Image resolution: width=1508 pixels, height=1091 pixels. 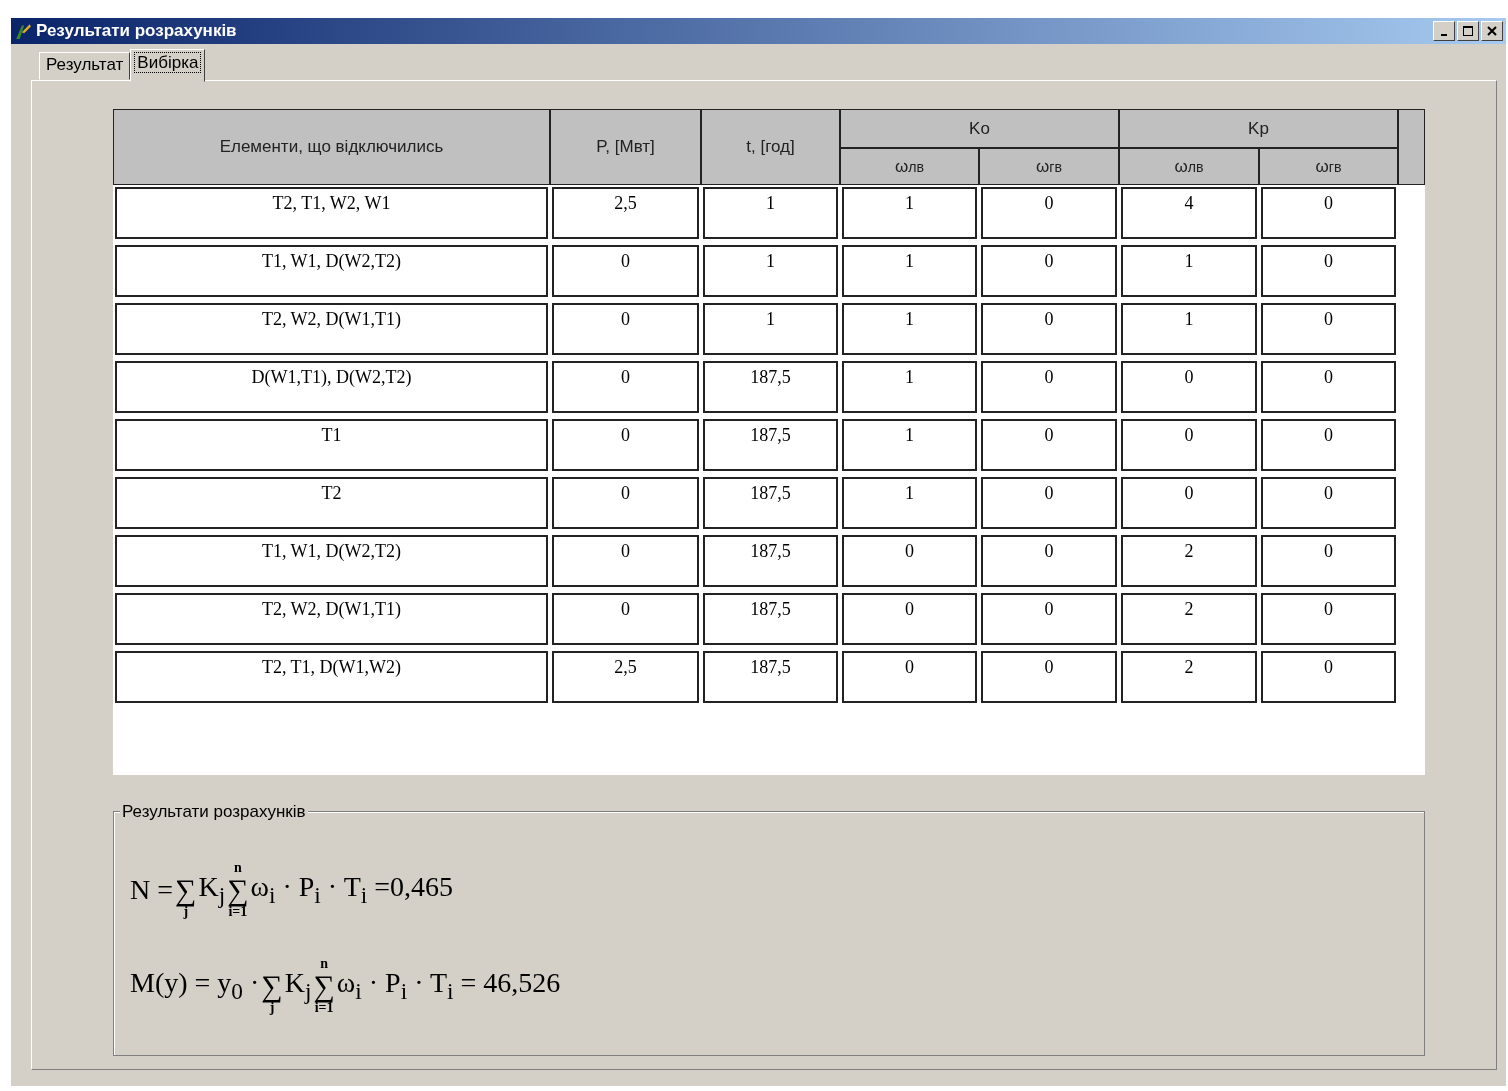 What do you see at coordinates (1444, 31) in the screenshot?
I see `minimize-button` at bounding box center [1444, 31].